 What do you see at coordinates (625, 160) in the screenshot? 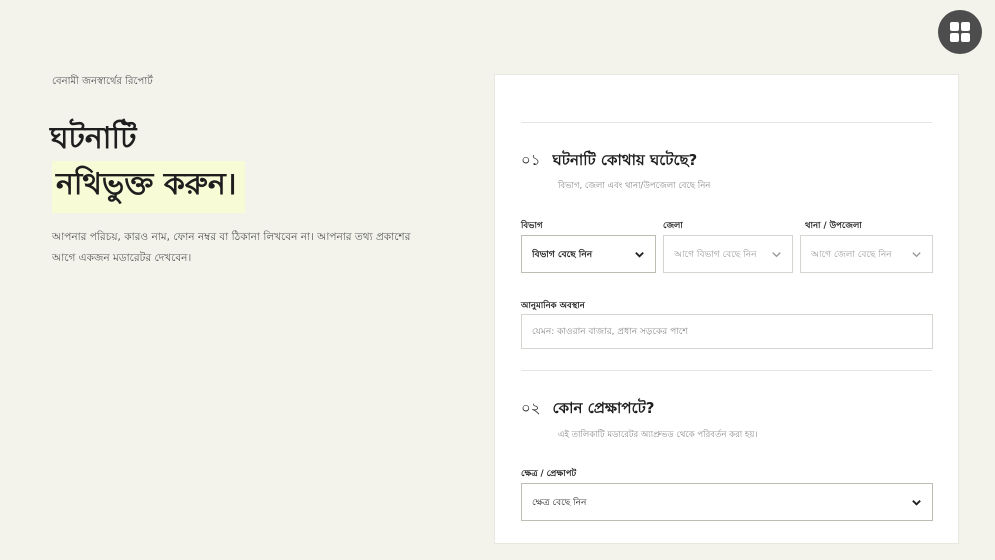
I see `section1-title: ঘটনাটি কোথায় ঘটেছে?` at bounding box center [625, 160].